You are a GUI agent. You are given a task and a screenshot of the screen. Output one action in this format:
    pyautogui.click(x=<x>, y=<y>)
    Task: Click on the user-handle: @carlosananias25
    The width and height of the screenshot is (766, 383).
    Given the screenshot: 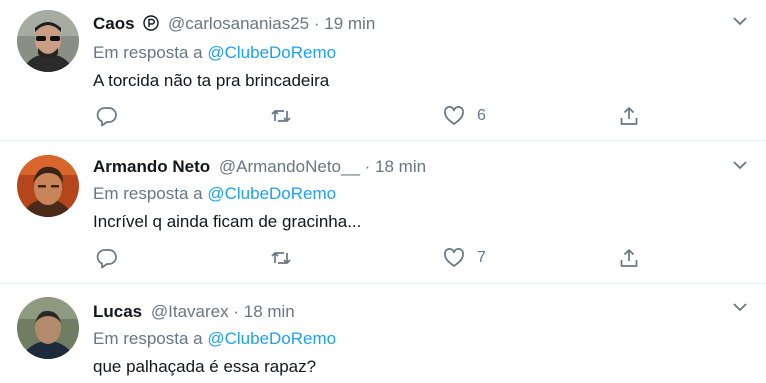 What is the action you would take?
    pyautogui.click(x=238, y=23)
    